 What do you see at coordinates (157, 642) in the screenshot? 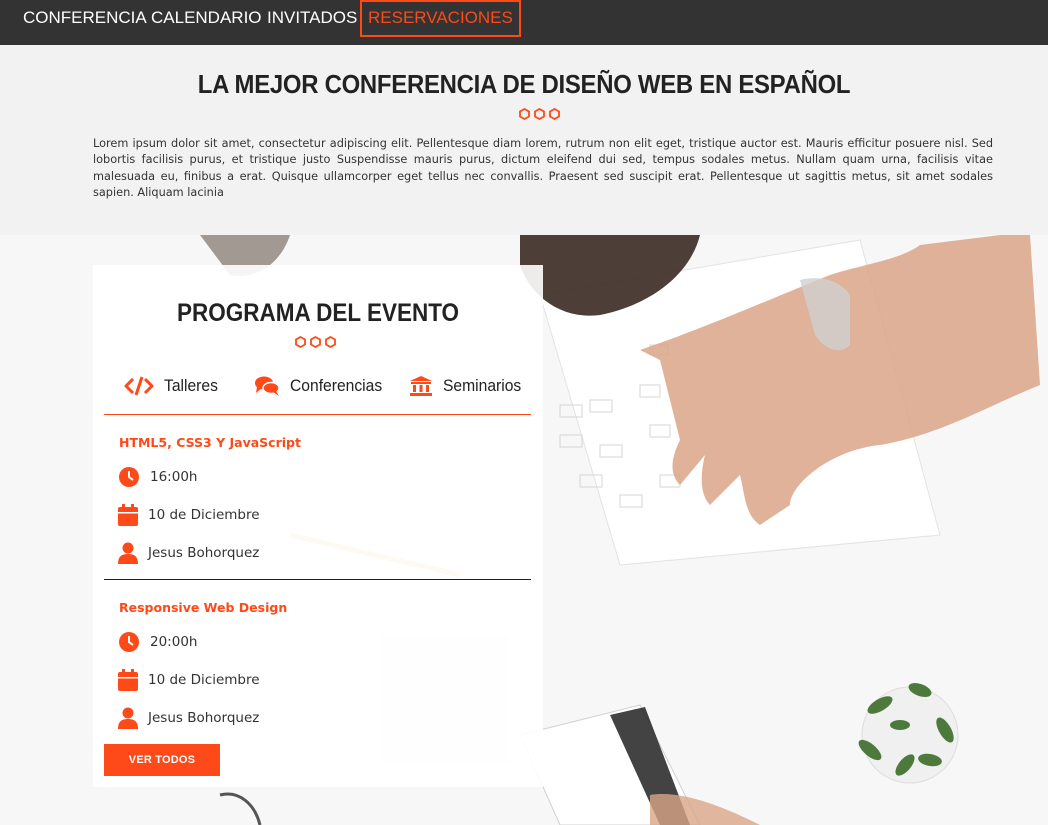
I see `event-time: 20:00h` at bounding box center [157, 642].